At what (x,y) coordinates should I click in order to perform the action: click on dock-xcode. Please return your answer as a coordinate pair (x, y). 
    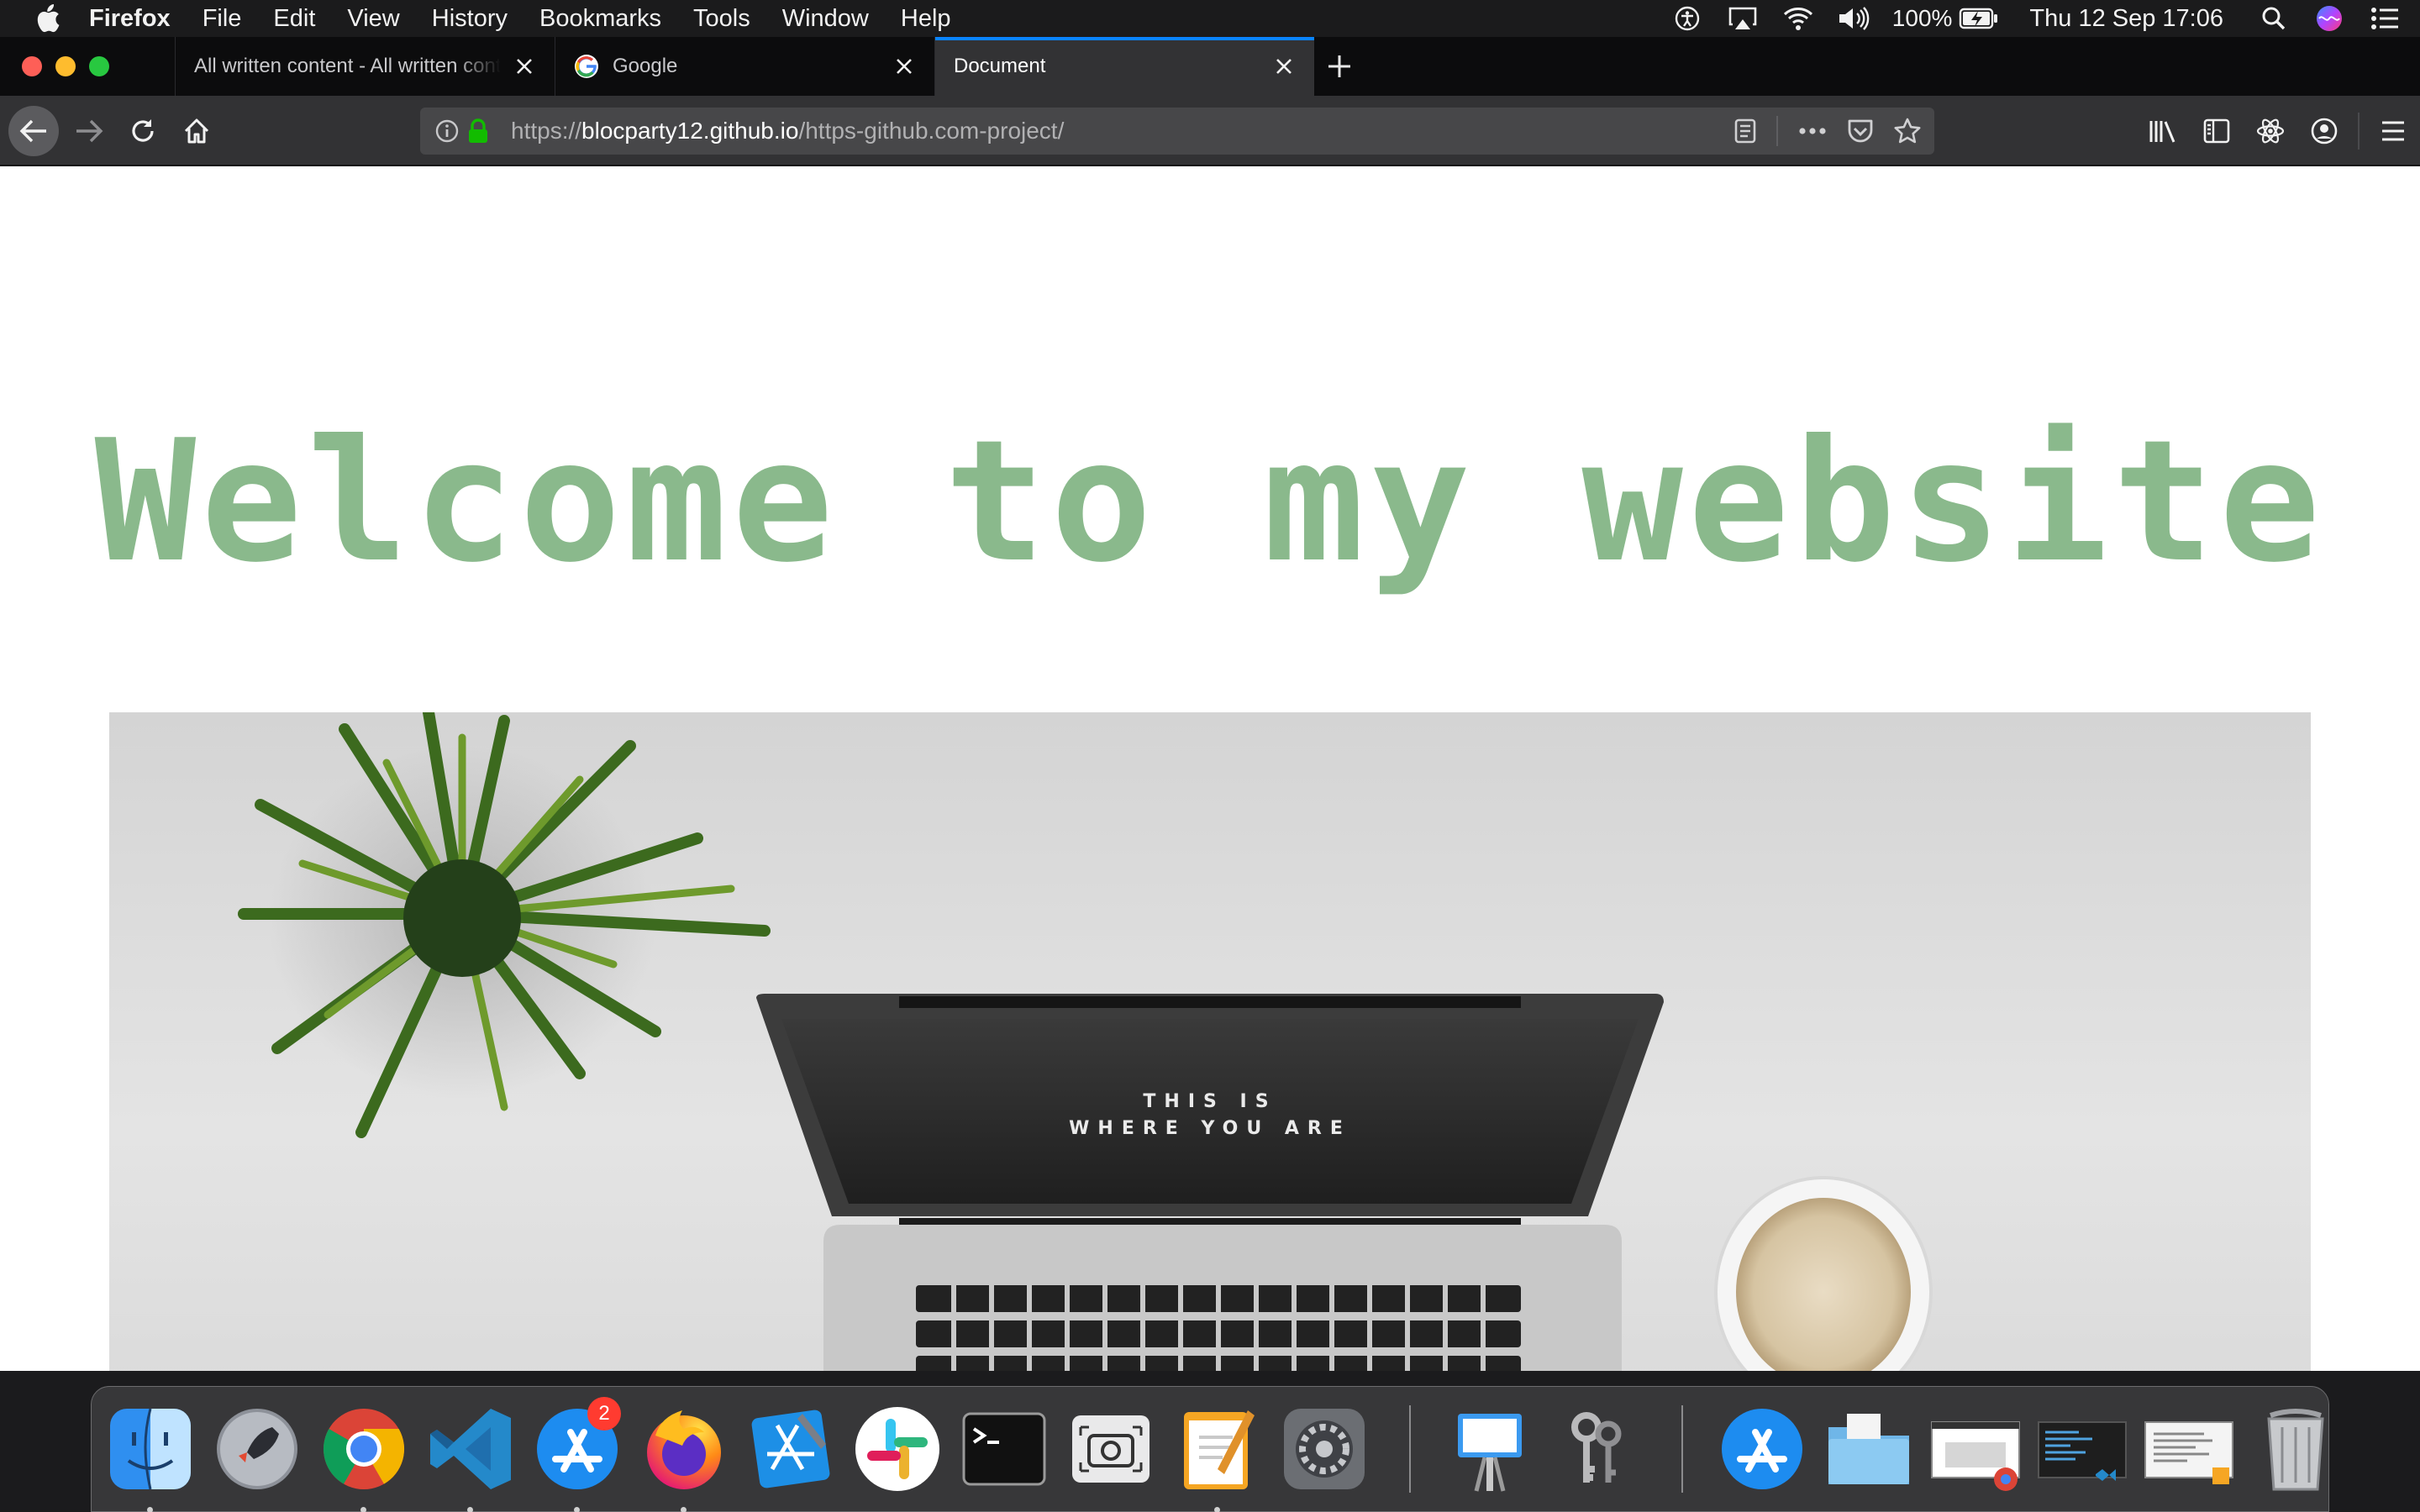
    Looking at the image, I should click on (791, 1449).